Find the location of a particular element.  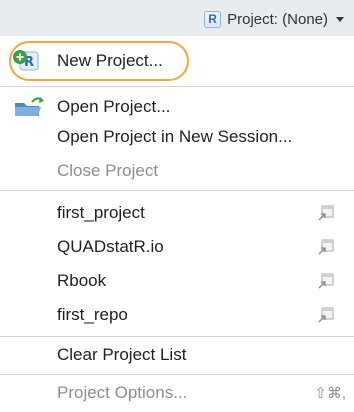

menu-item-project-options: Project Options... ⇧⌘, is located at coordinates (177, 393).